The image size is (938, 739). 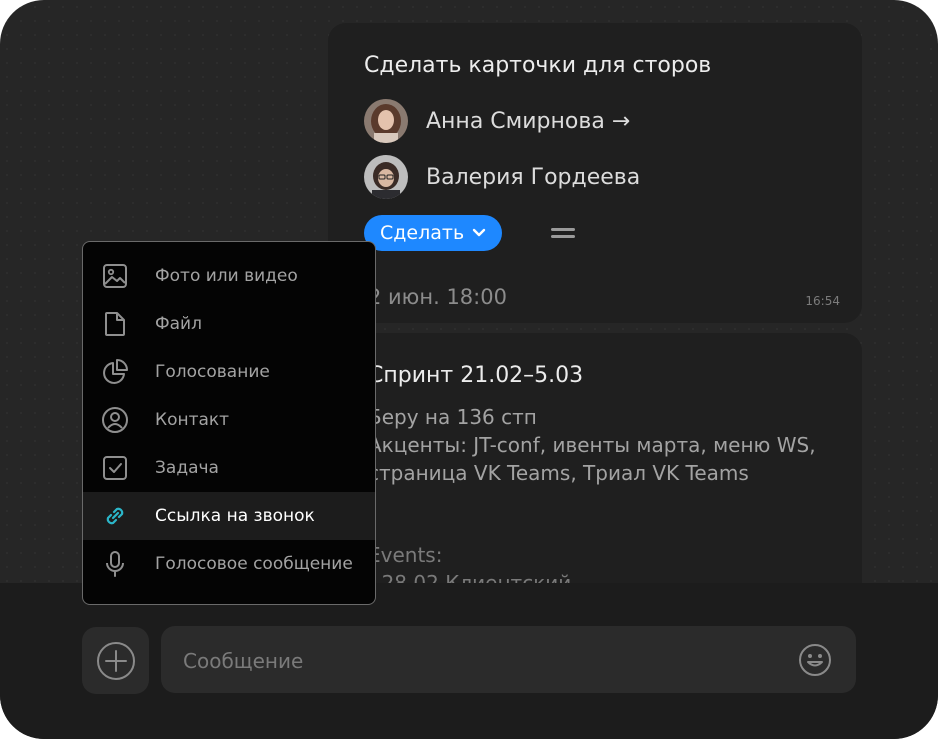 What do you see at coordinates (115, 516) in the screenshot?
I see `link-icon` at bounding box center [115, 516].